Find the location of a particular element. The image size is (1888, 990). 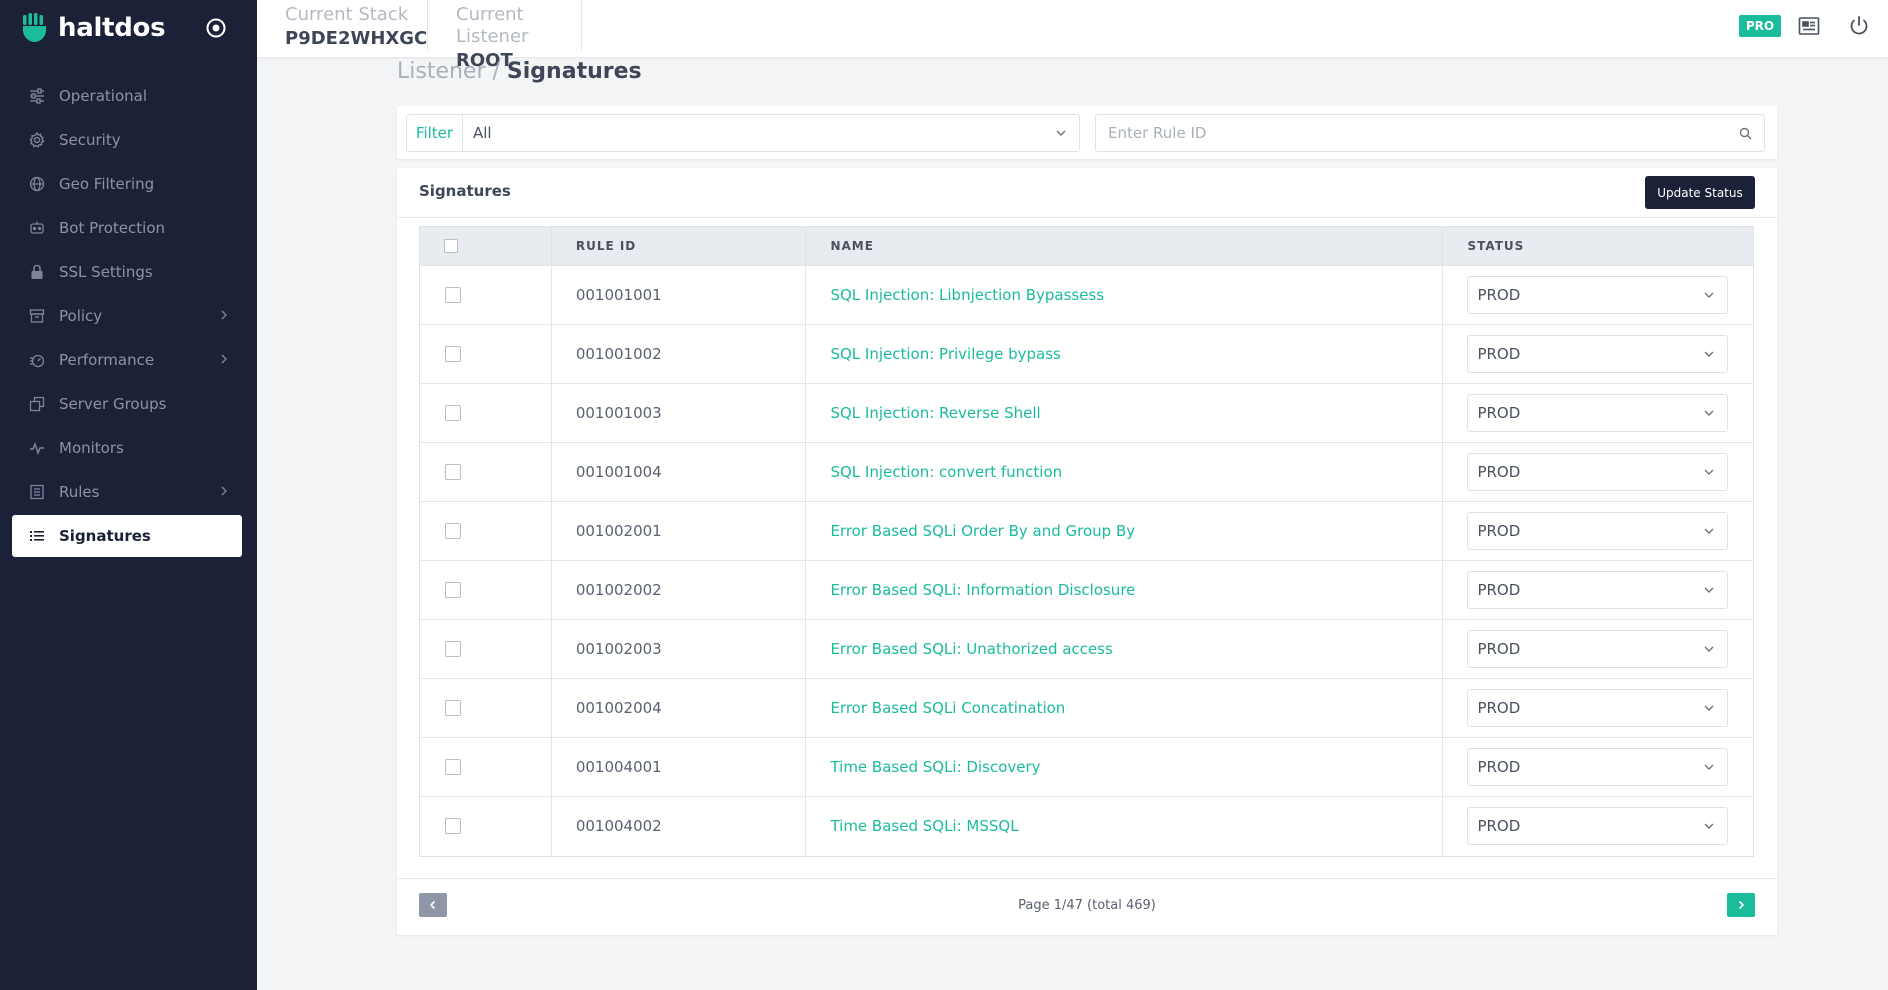

sidebar-item-security: Security is located at coordinates (127, 140).